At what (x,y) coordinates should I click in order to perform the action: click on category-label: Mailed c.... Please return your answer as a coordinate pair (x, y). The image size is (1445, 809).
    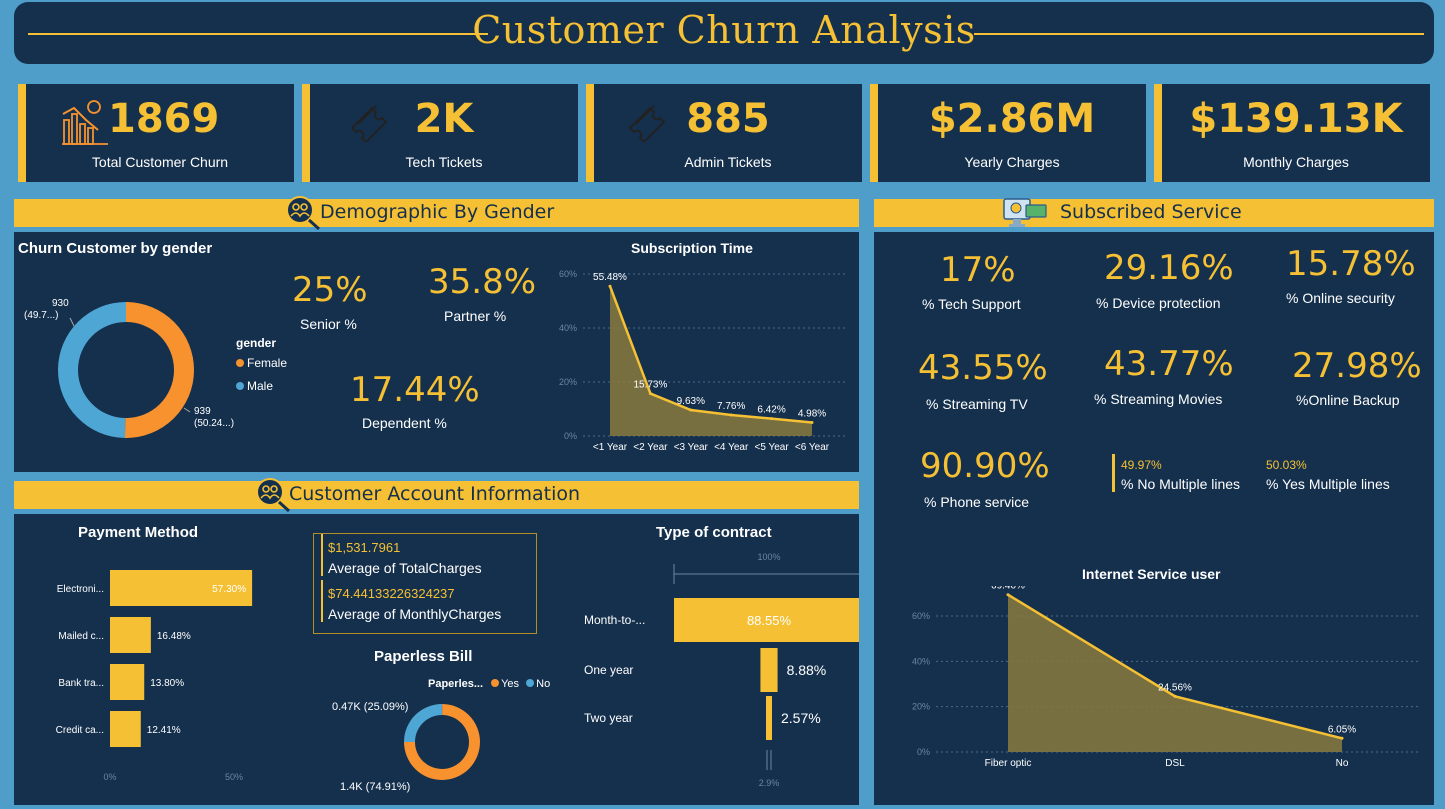
    Looking at the image, I should click on (81, 636).